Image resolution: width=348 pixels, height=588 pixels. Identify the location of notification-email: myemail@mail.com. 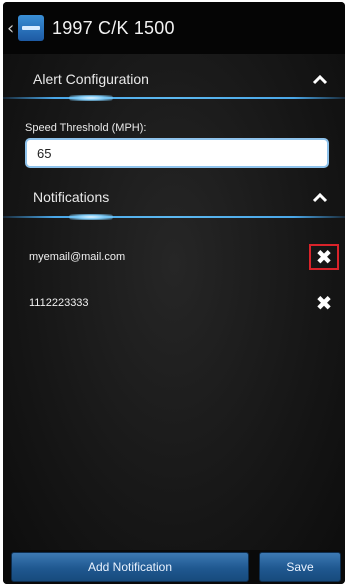
(77, 257).